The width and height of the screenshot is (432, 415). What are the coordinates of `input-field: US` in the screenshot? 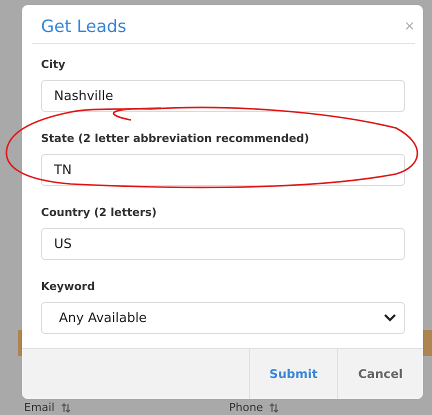 It's located at (223, 244).